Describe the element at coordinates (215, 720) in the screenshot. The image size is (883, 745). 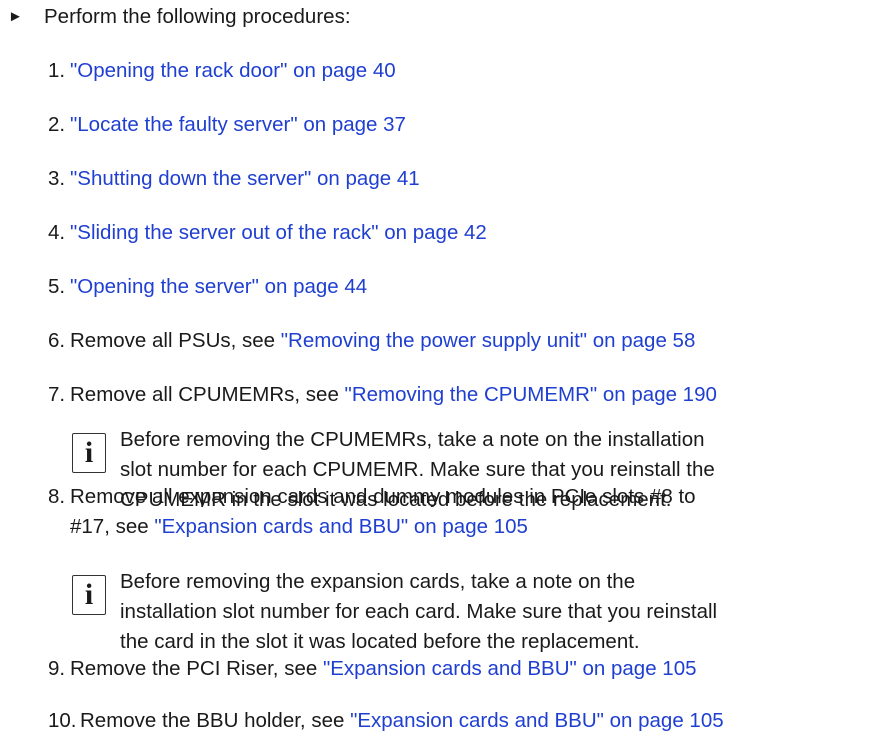
I see `step-text: Remove the BBU holder, see` at that location.